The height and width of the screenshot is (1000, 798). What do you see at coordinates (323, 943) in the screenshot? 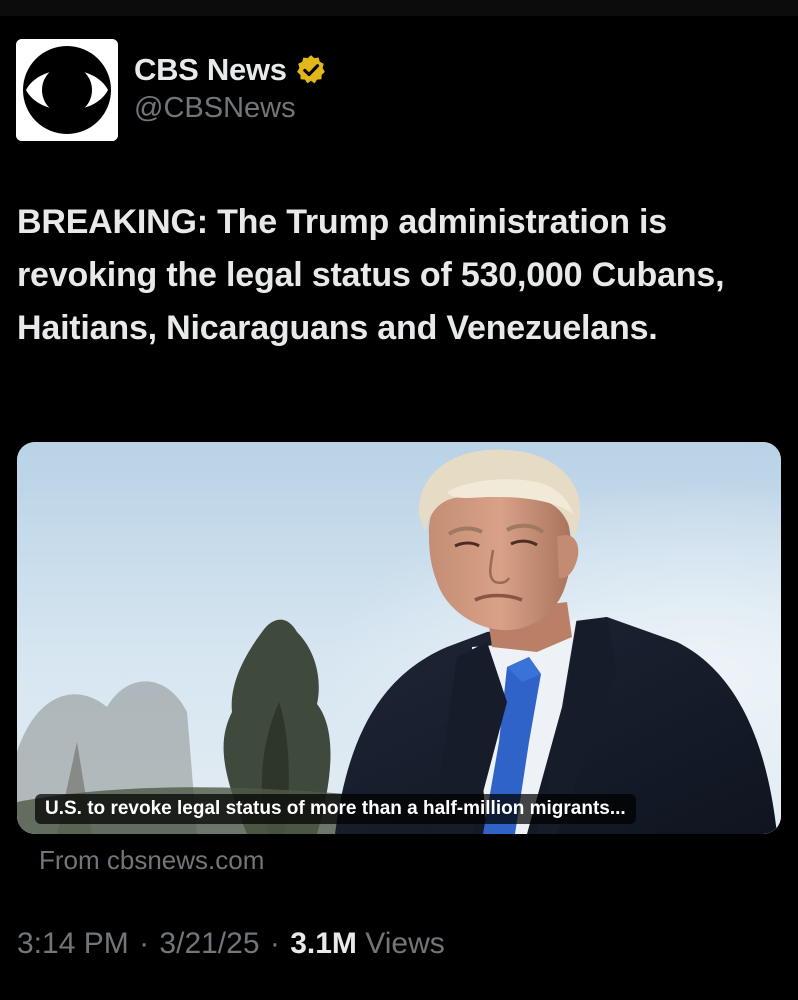
I see `views-count: 3.1M` at bounding box center [323, 943].